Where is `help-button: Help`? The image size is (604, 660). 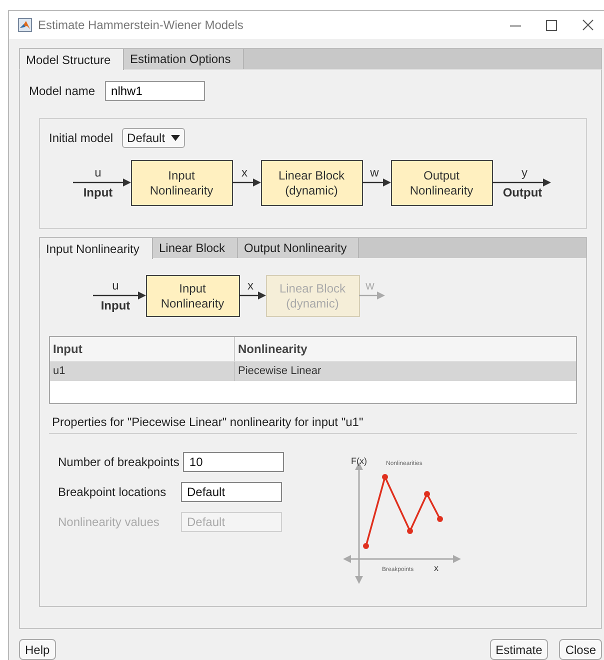 help-button: Help is located at coordinates (37, 649).